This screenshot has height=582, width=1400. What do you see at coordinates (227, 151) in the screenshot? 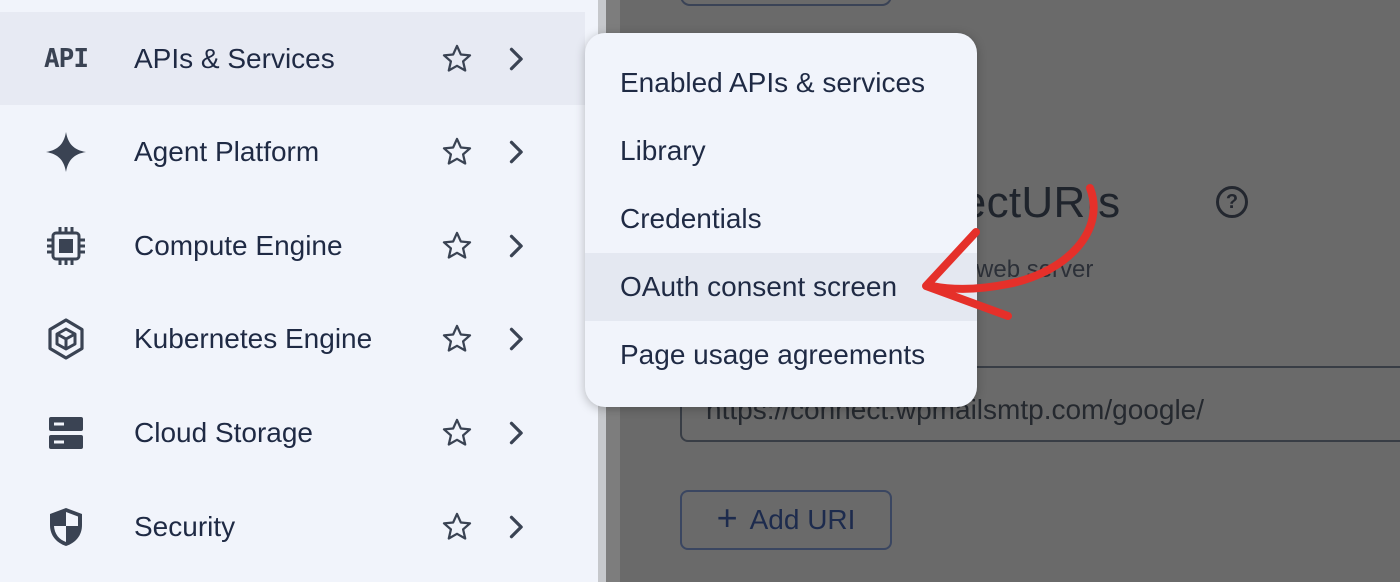
I see `sidebar-item-label: Agent Platform` at bounding box center [227, 151].